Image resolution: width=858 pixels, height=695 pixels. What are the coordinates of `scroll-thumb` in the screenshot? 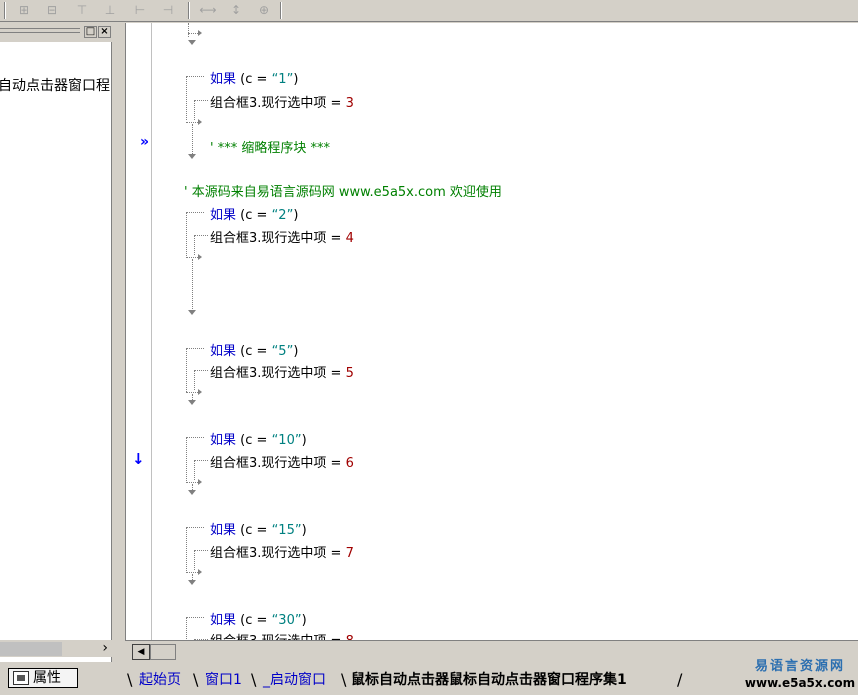 It's located at (163, 652).